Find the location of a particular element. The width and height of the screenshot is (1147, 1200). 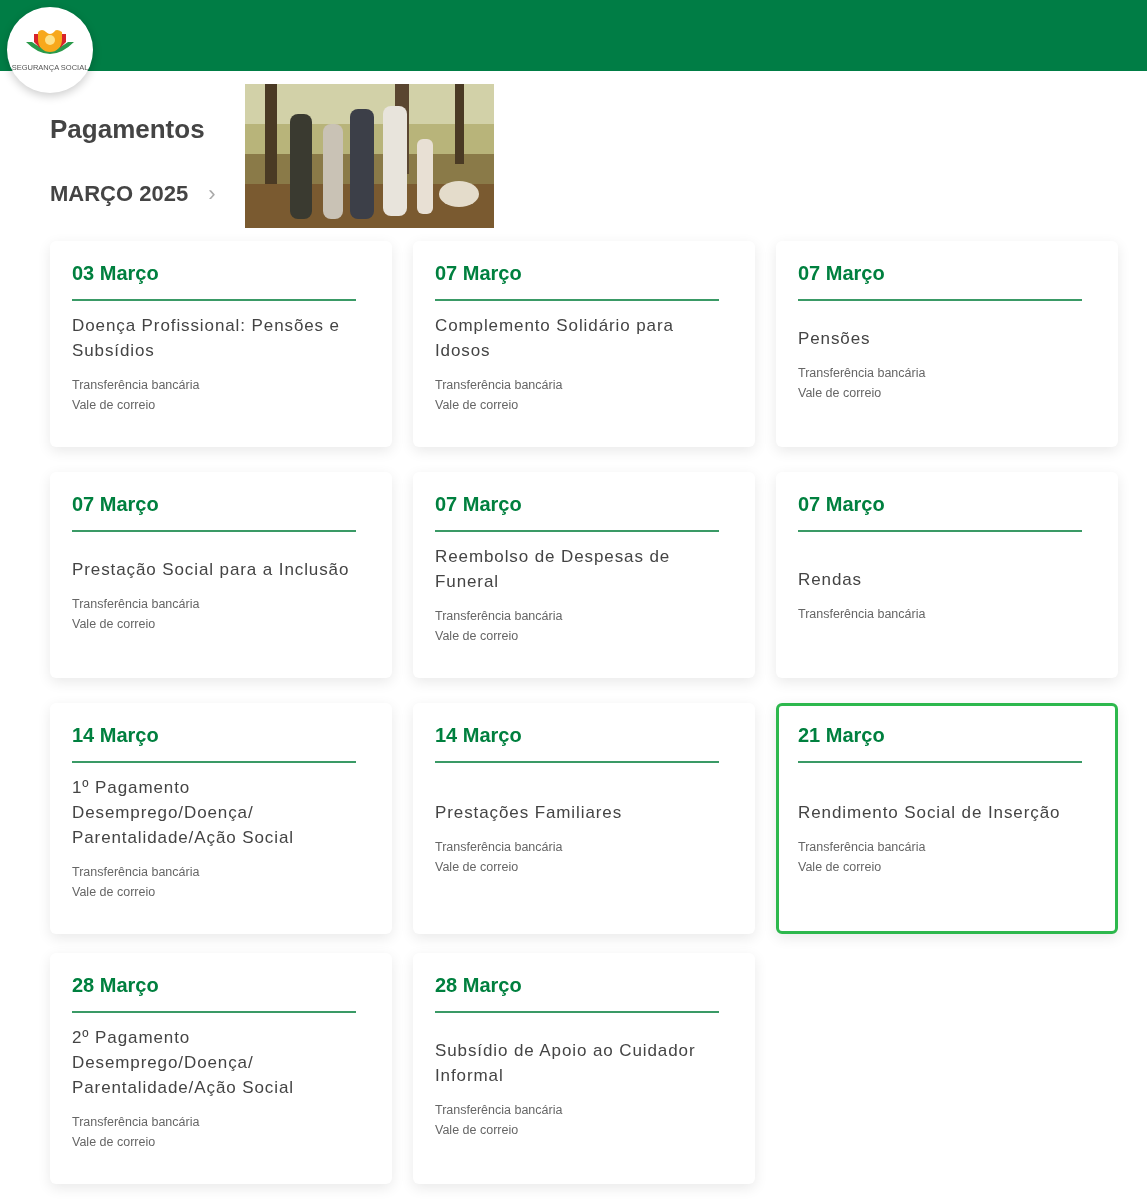

benefit-title: 2º Pagamento Desemprego/Doença/ Parentalidade/Ação Social is located at coordinates (183, 1063).